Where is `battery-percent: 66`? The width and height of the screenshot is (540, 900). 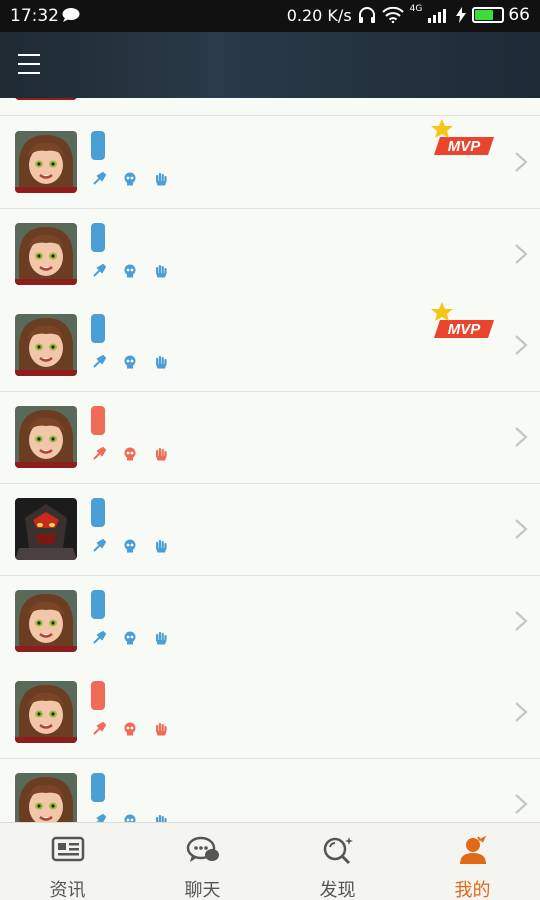 battery-percent: 66 is located at coordinates (519, 15).